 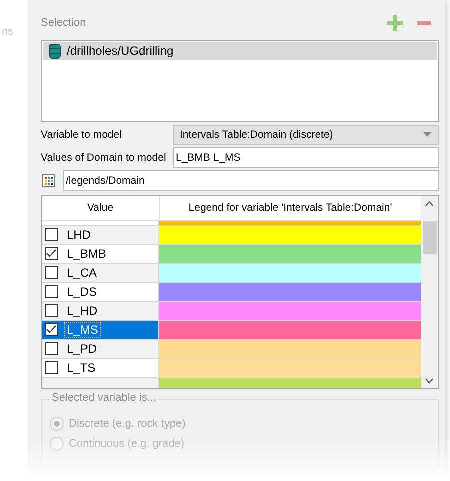 I want to click on database-icon, so click(x=55, y=51).